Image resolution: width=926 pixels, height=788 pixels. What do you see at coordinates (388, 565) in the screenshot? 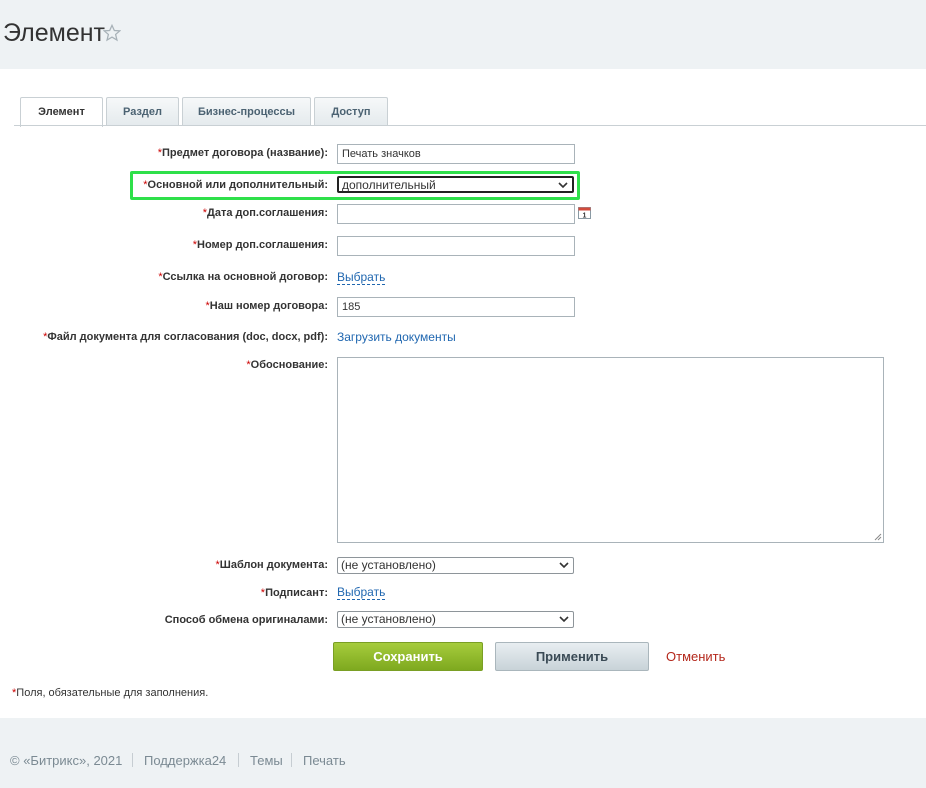
I see `document-template-value: (не установлено)` at bounding box center [388, 565].